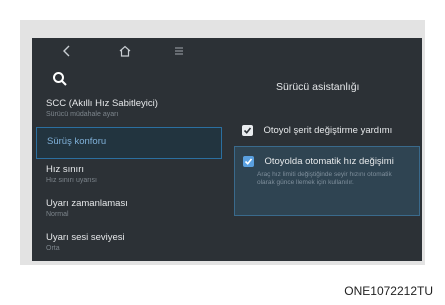  I want to click on option-label: Otoyol şerit değiştirme yardımı, so click(328, 131).